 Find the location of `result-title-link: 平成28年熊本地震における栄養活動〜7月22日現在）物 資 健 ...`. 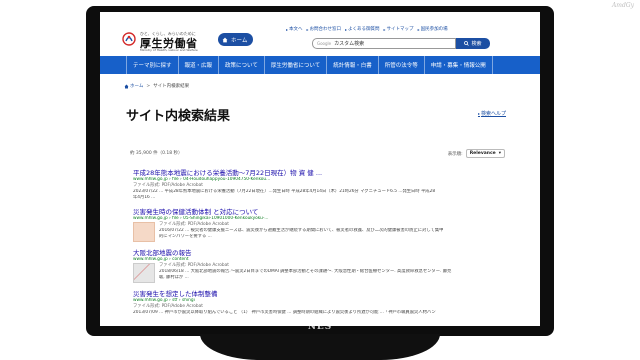

result-title-link: 平成28年熊本地震における栄養活動〜7月22日現在）物 資 健 ... is located at coordinates (320, 173).